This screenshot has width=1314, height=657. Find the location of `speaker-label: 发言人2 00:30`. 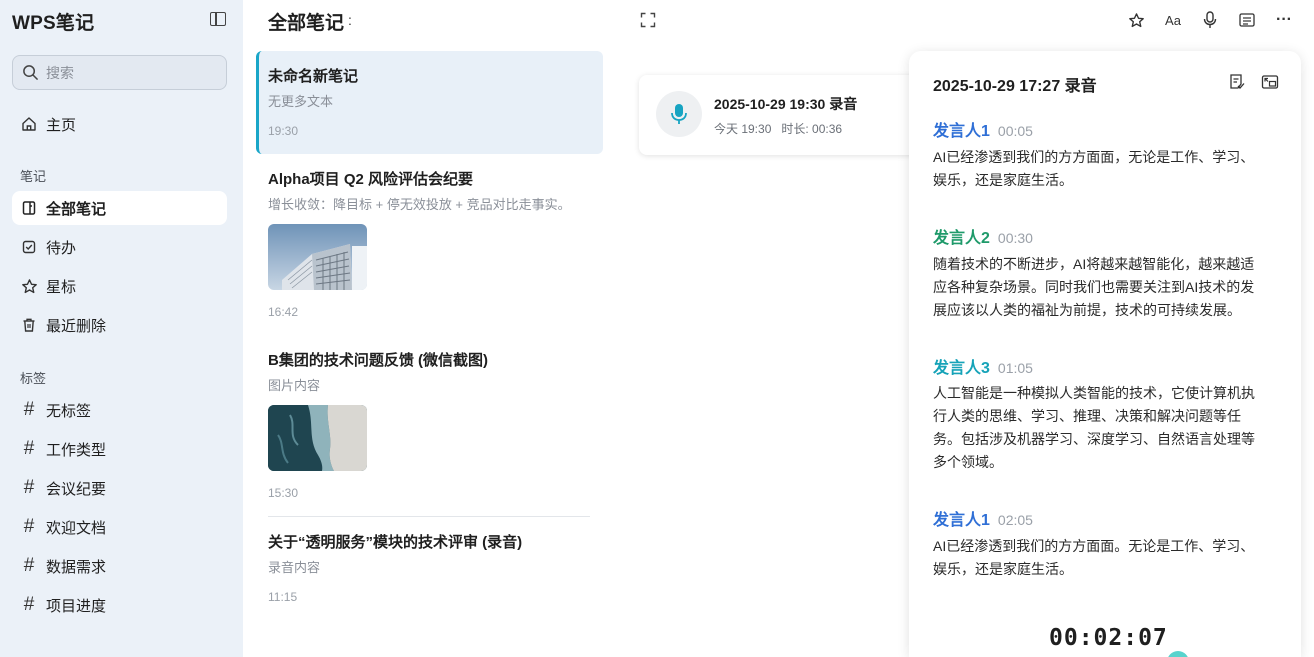

speaker-label: 发言人2 00:30 is located at coordinates (983, 236).